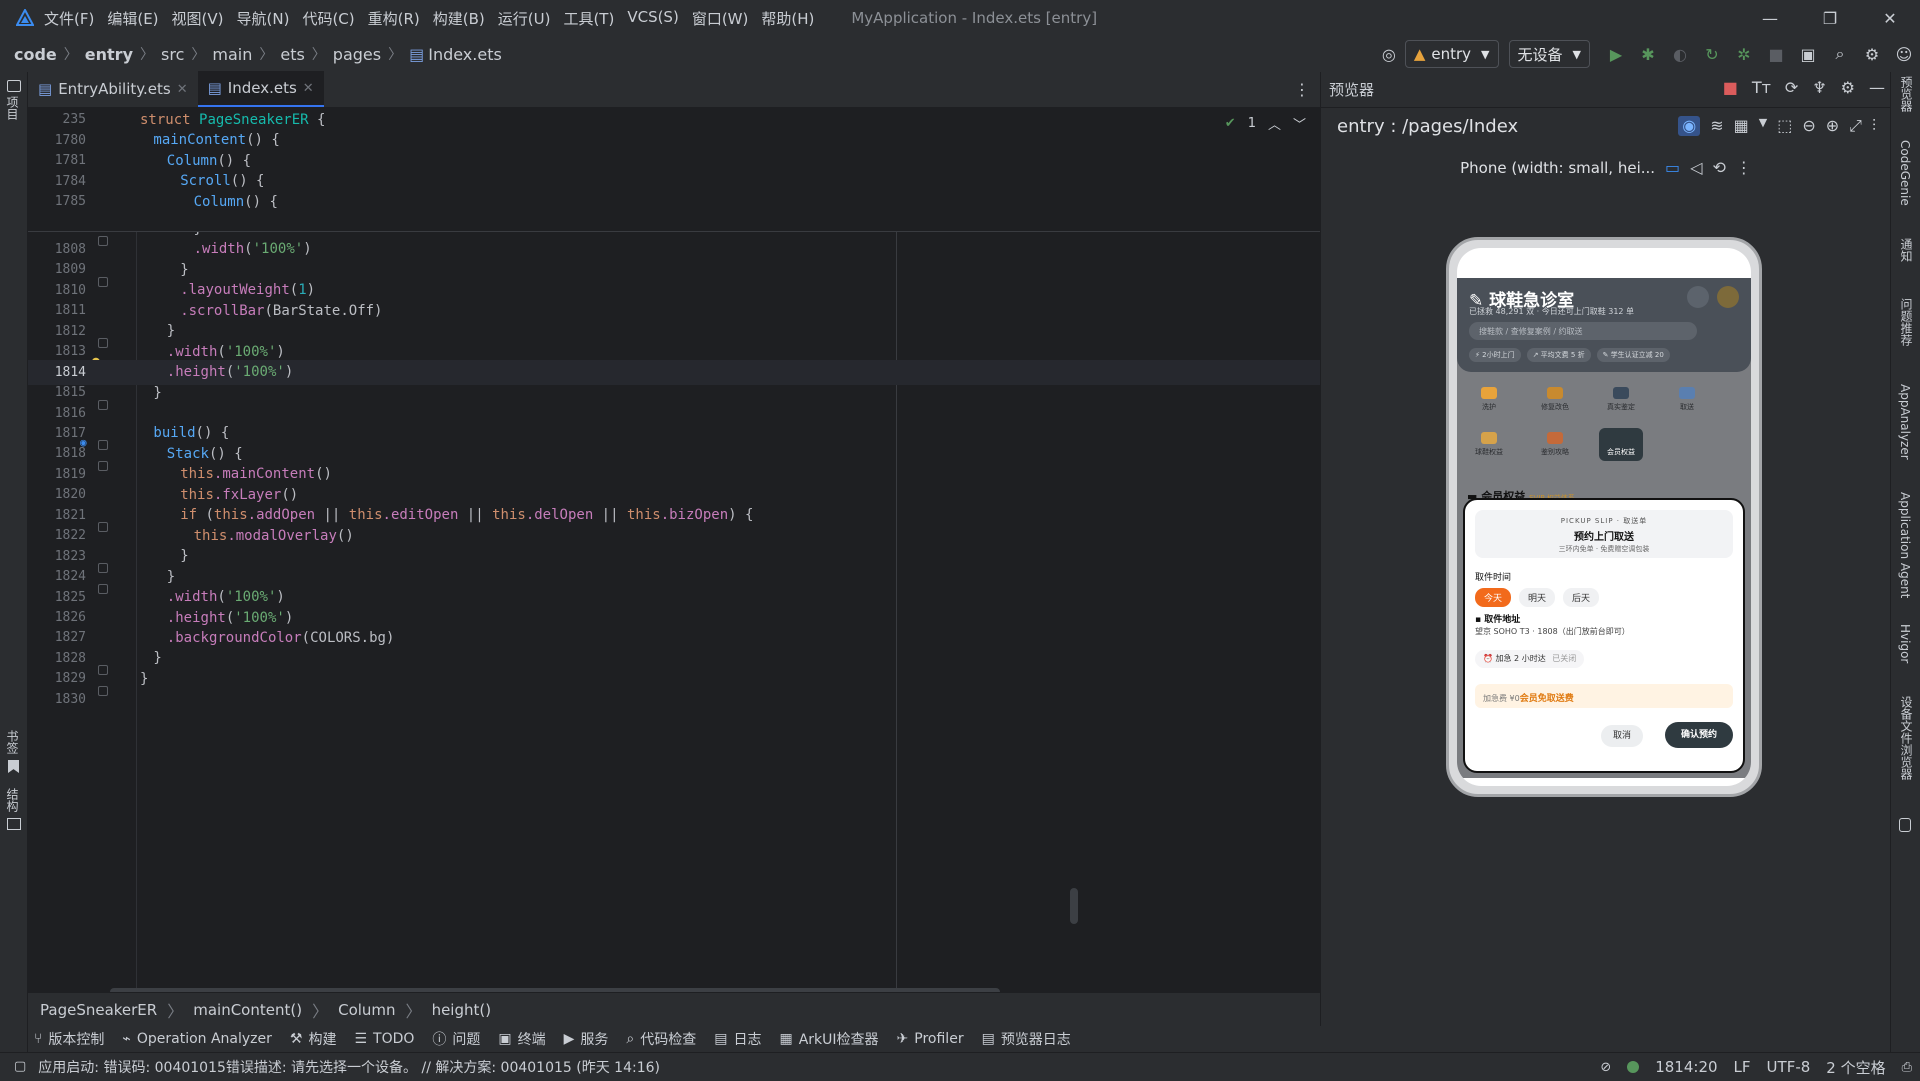  I want to click on feature-grid-item: 真实鉴定, so click(1621, 399).